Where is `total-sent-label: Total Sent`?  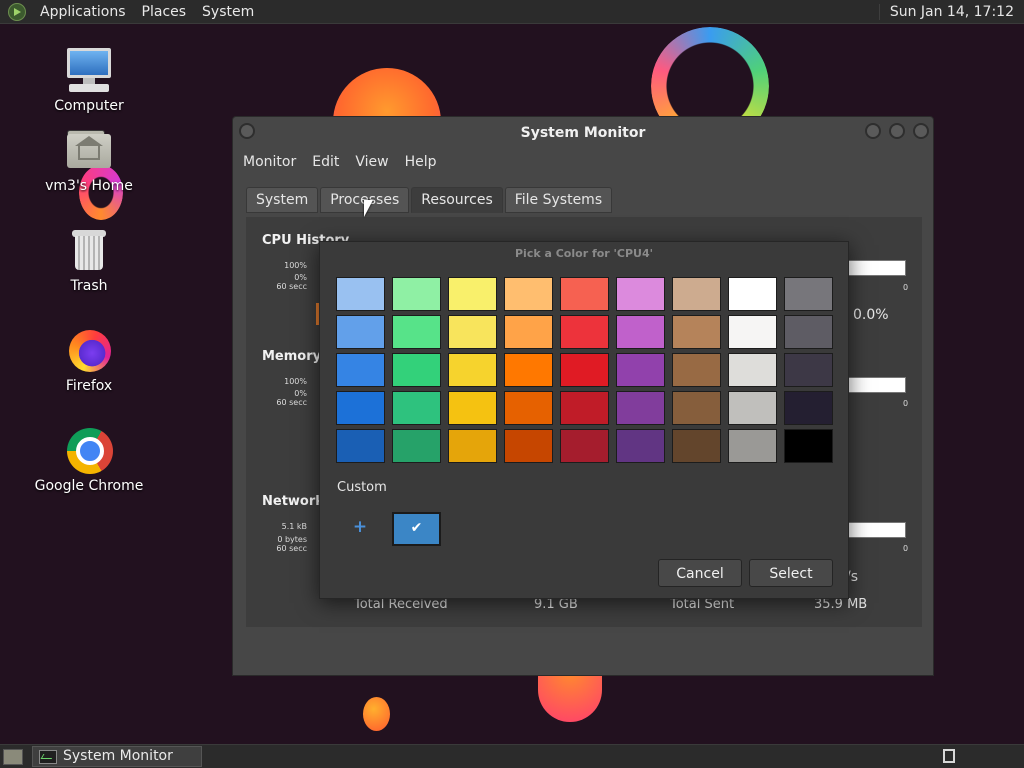 total-sent-label: Total Sent is located at coordinates (702, 604).